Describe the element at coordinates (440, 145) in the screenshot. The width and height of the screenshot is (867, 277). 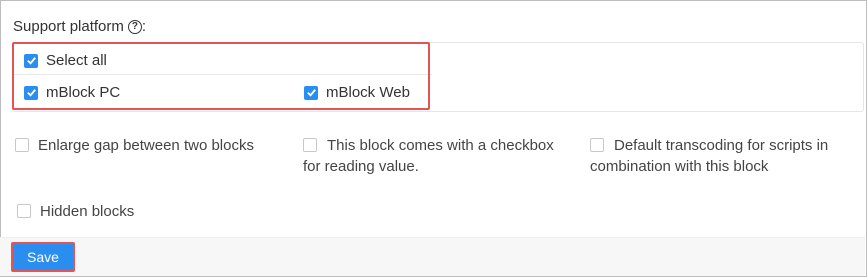
I see `reading-checkbox-label-line1: This block comes with a checkbox` at that location.